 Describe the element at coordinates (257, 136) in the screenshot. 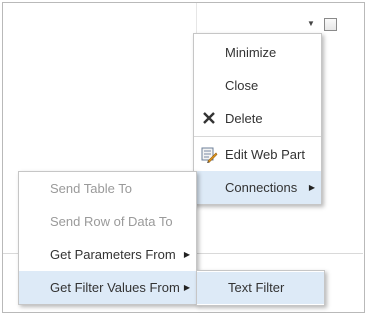

I see `menu-separator` at that location.